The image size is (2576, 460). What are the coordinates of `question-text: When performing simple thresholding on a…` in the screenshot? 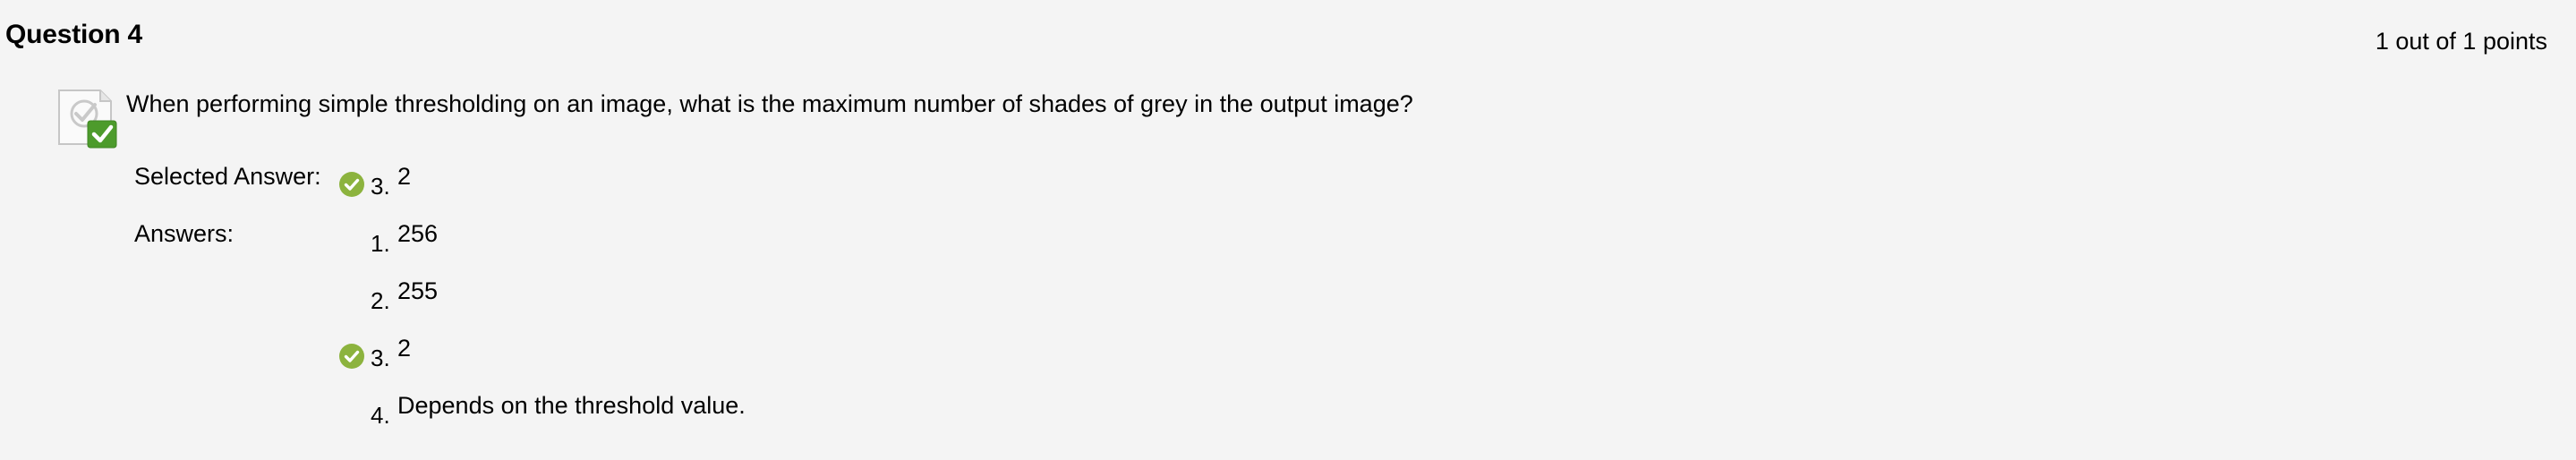 It's located at (769, 104).